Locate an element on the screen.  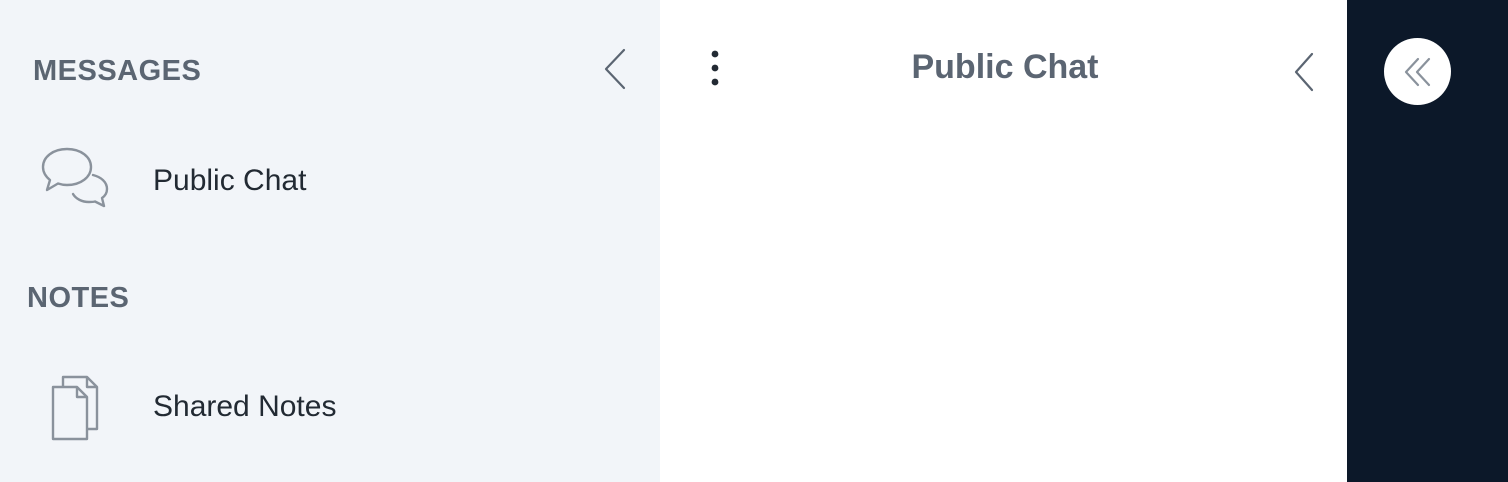
hide-chat-button is located at coordinates (1304, 72).